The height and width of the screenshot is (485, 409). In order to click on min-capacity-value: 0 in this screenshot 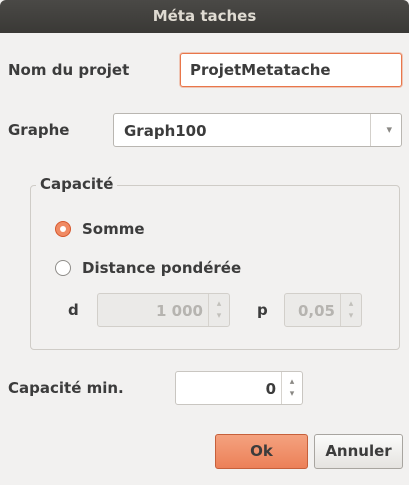, I will do `click(270, 389)`.